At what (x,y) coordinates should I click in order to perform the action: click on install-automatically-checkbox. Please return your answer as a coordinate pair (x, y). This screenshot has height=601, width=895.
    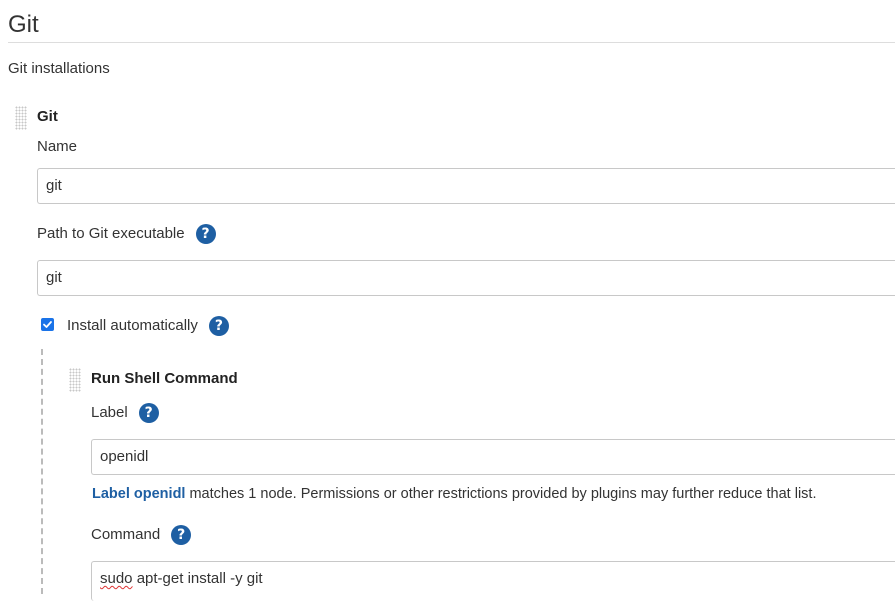
    Looking at the image, I should click on (47, 324).